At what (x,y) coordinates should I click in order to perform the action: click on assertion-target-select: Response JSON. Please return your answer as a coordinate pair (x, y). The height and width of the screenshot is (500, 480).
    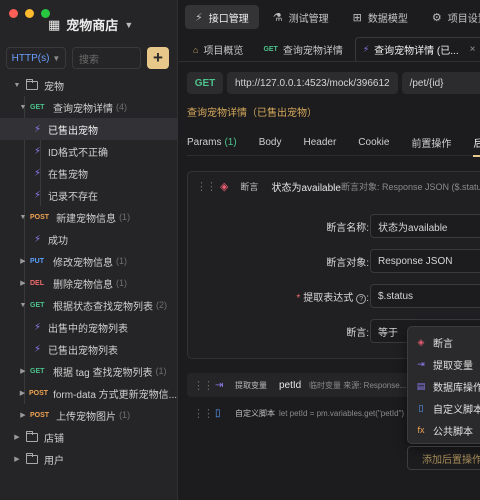
    Looking at the image, I should click on (425, 261).